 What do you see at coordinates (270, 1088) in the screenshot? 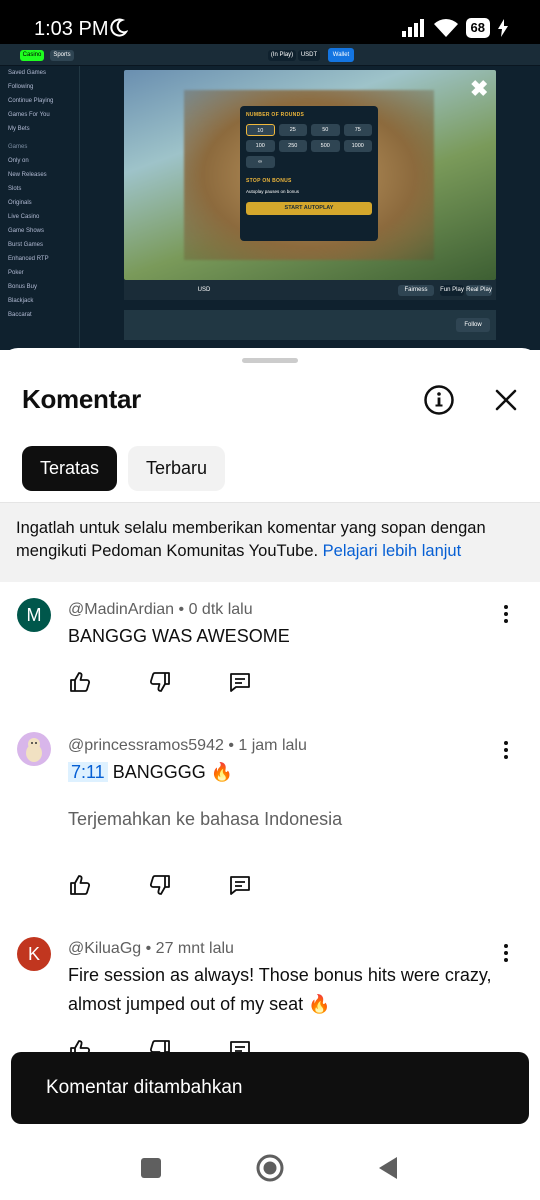
I see `snackbar-toast: Komentar ditambahkan` at bounding box center [270, 1088].